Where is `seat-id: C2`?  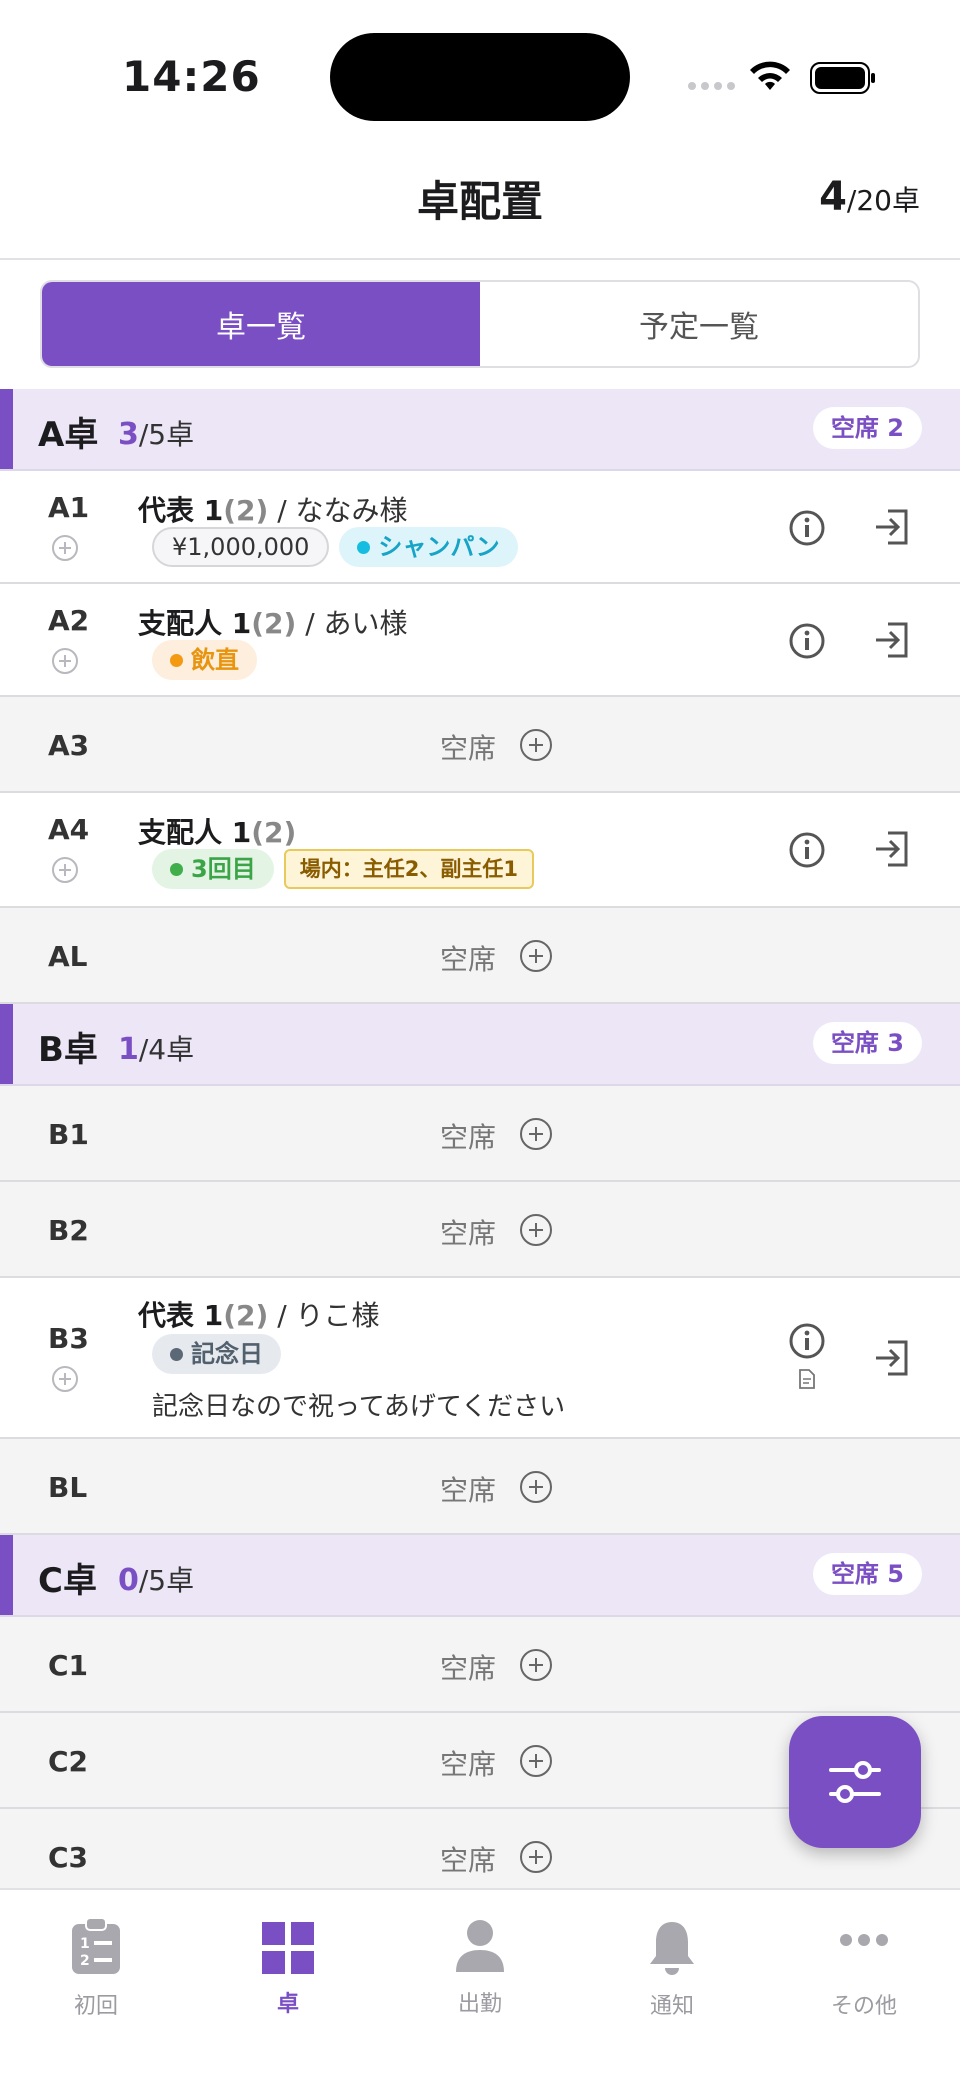
seat-id: C2 is located at coordinates (68, 1761).